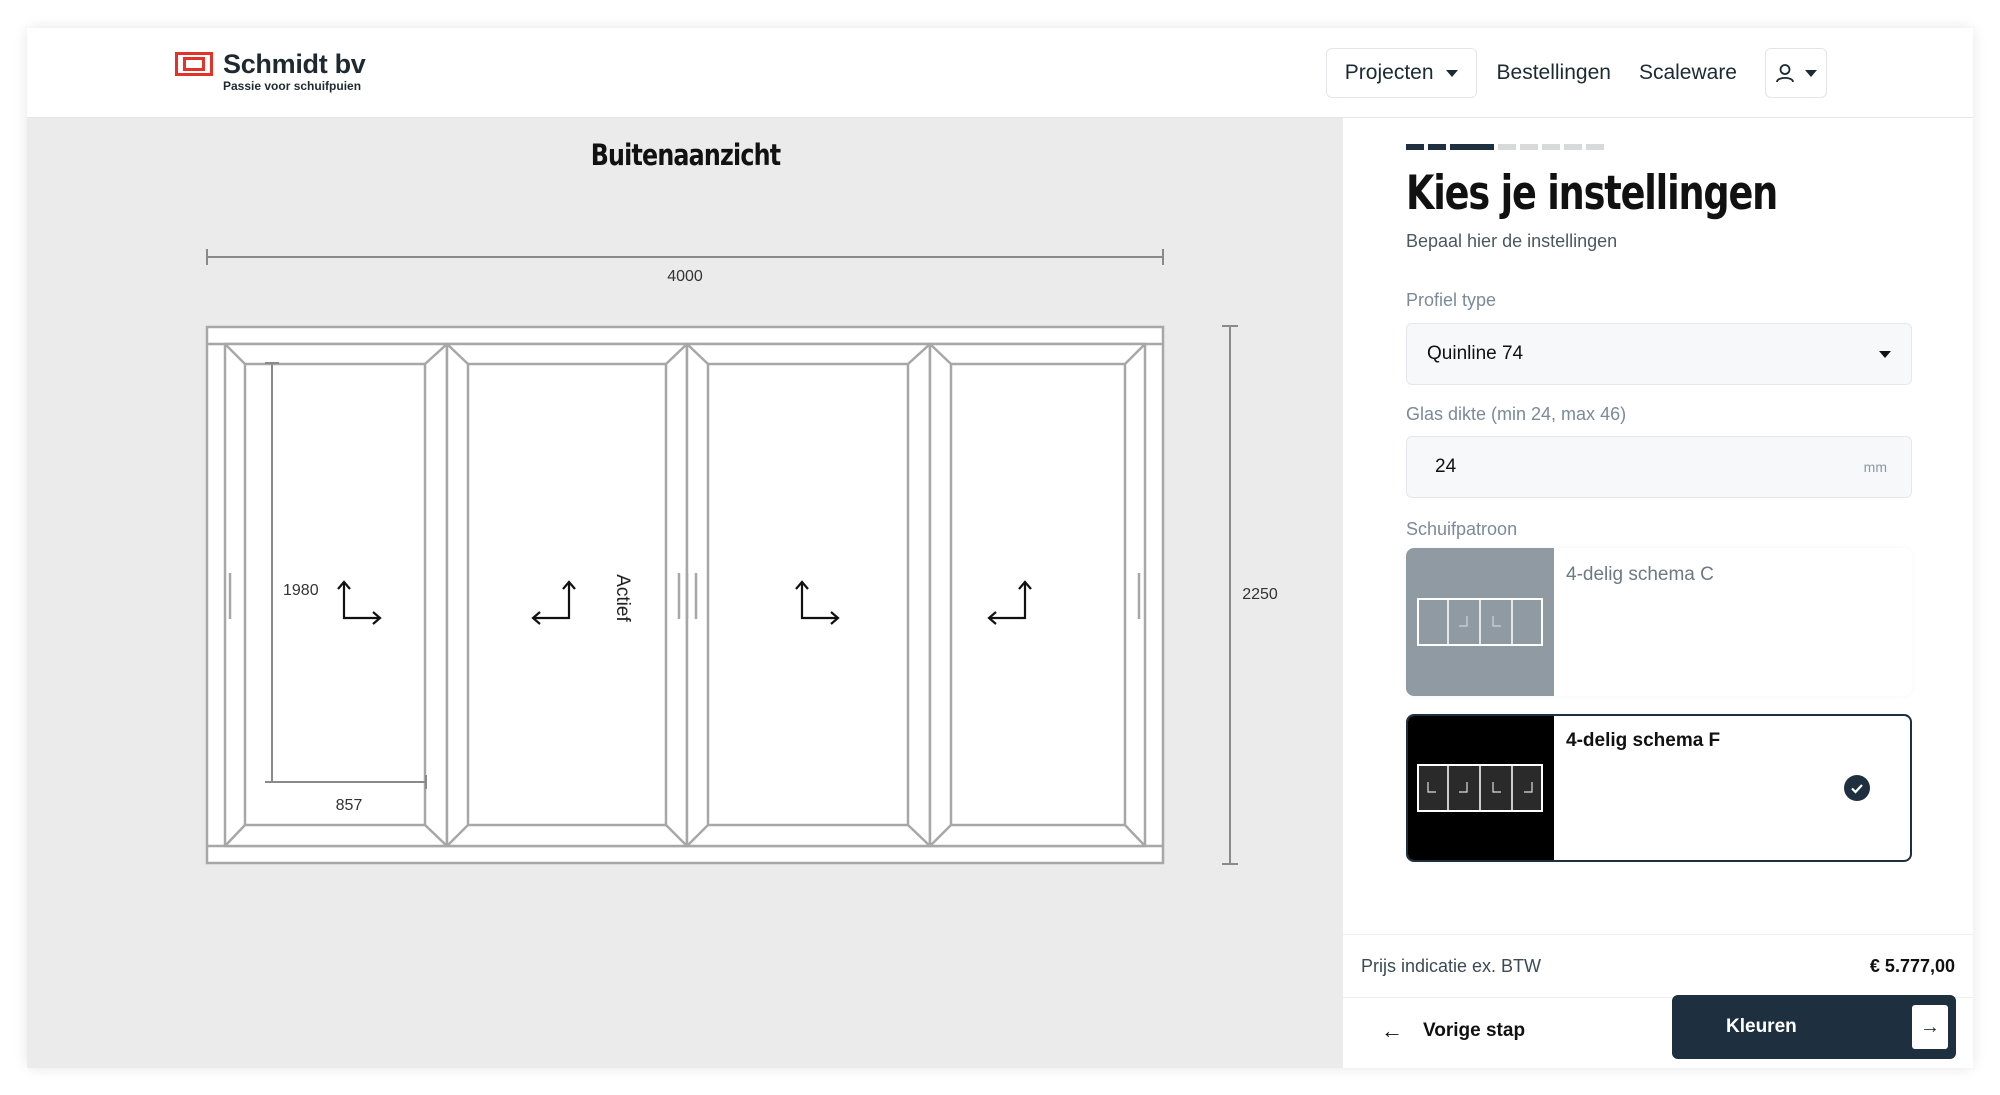 This screenshot has height=1095, width=2000. What do you see at coordinates (1659, 354) in the screenshot?
I see `profile-type-select: Quinline 74` at bounding box center [1659, 354].